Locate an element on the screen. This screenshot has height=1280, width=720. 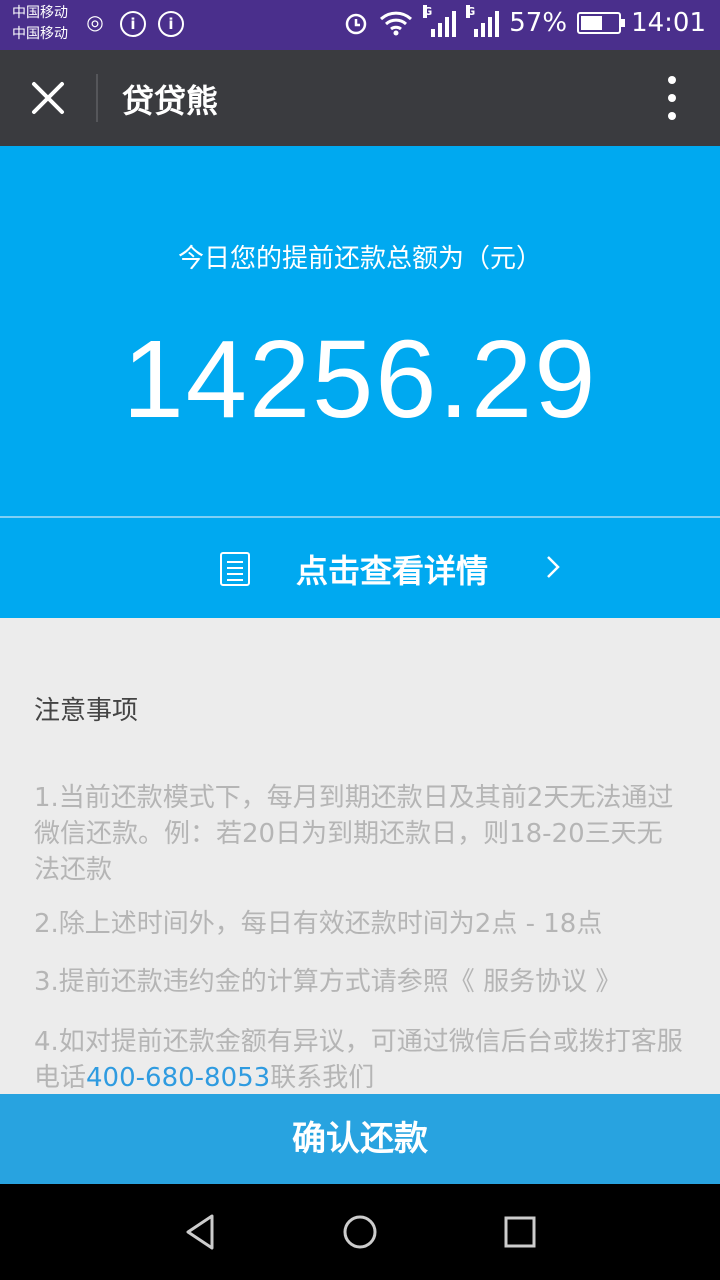
info-icon-2: i is located at coordinates (171, 24).